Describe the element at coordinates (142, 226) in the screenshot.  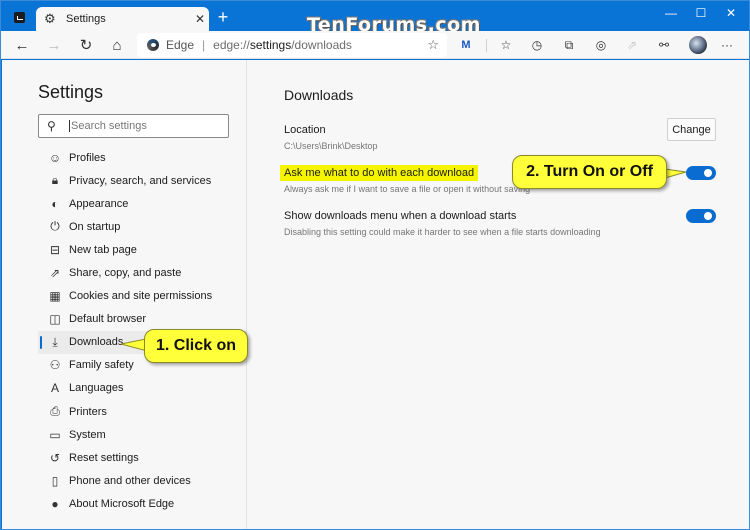
I see `sidebar-item-on-startup: ⏻ On startup` at that location.